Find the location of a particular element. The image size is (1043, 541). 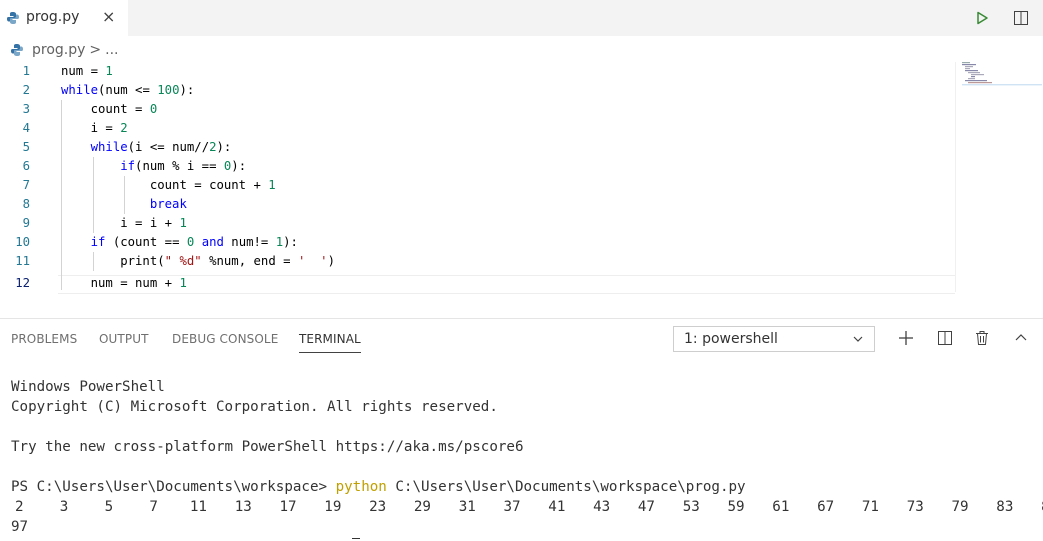

line-number: 12 is located at coordinates (22, 283).